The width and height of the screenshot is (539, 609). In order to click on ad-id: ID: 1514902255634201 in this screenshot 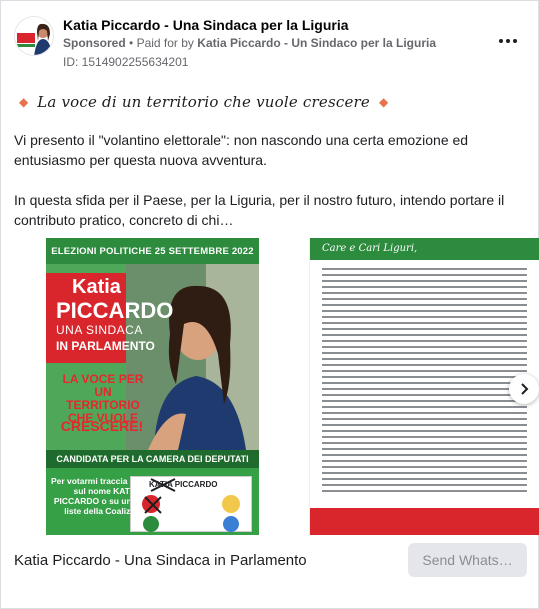, I will do `click(126, 62)`.